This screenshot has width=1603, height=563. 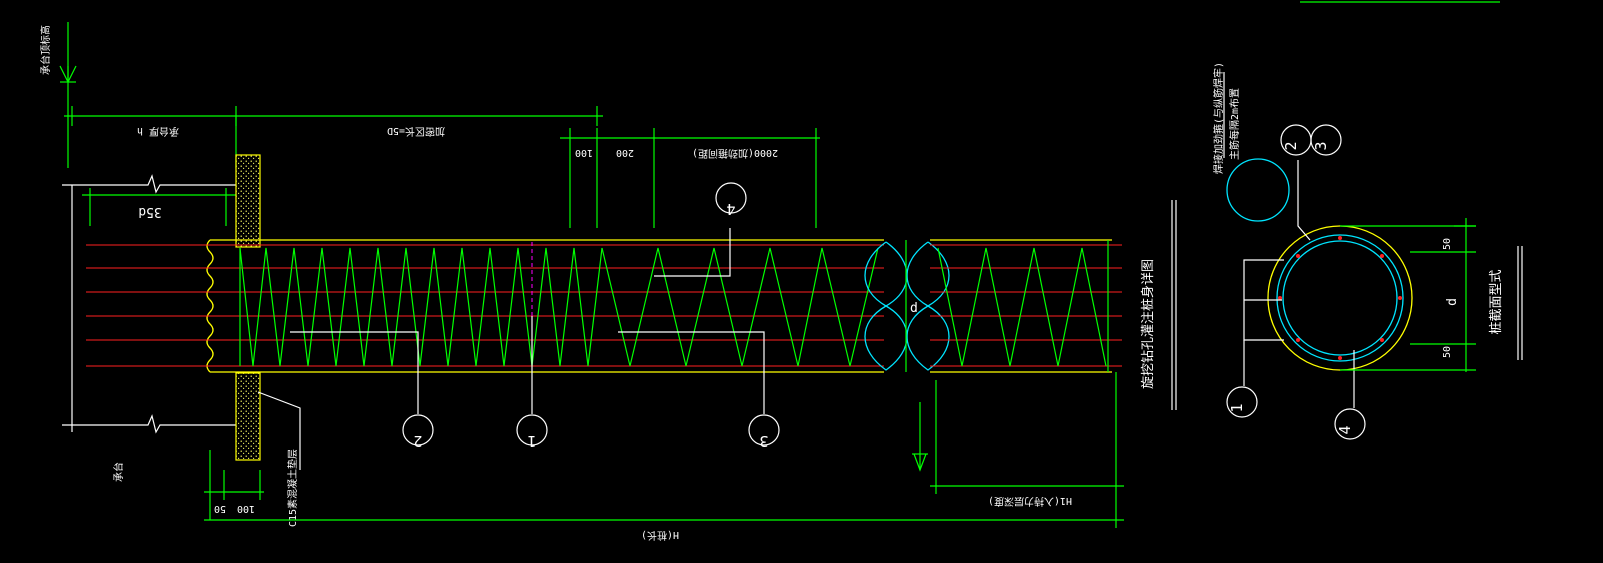 I want to click on dim-h-label: 承台厚 h, so click(x=158, y=131).